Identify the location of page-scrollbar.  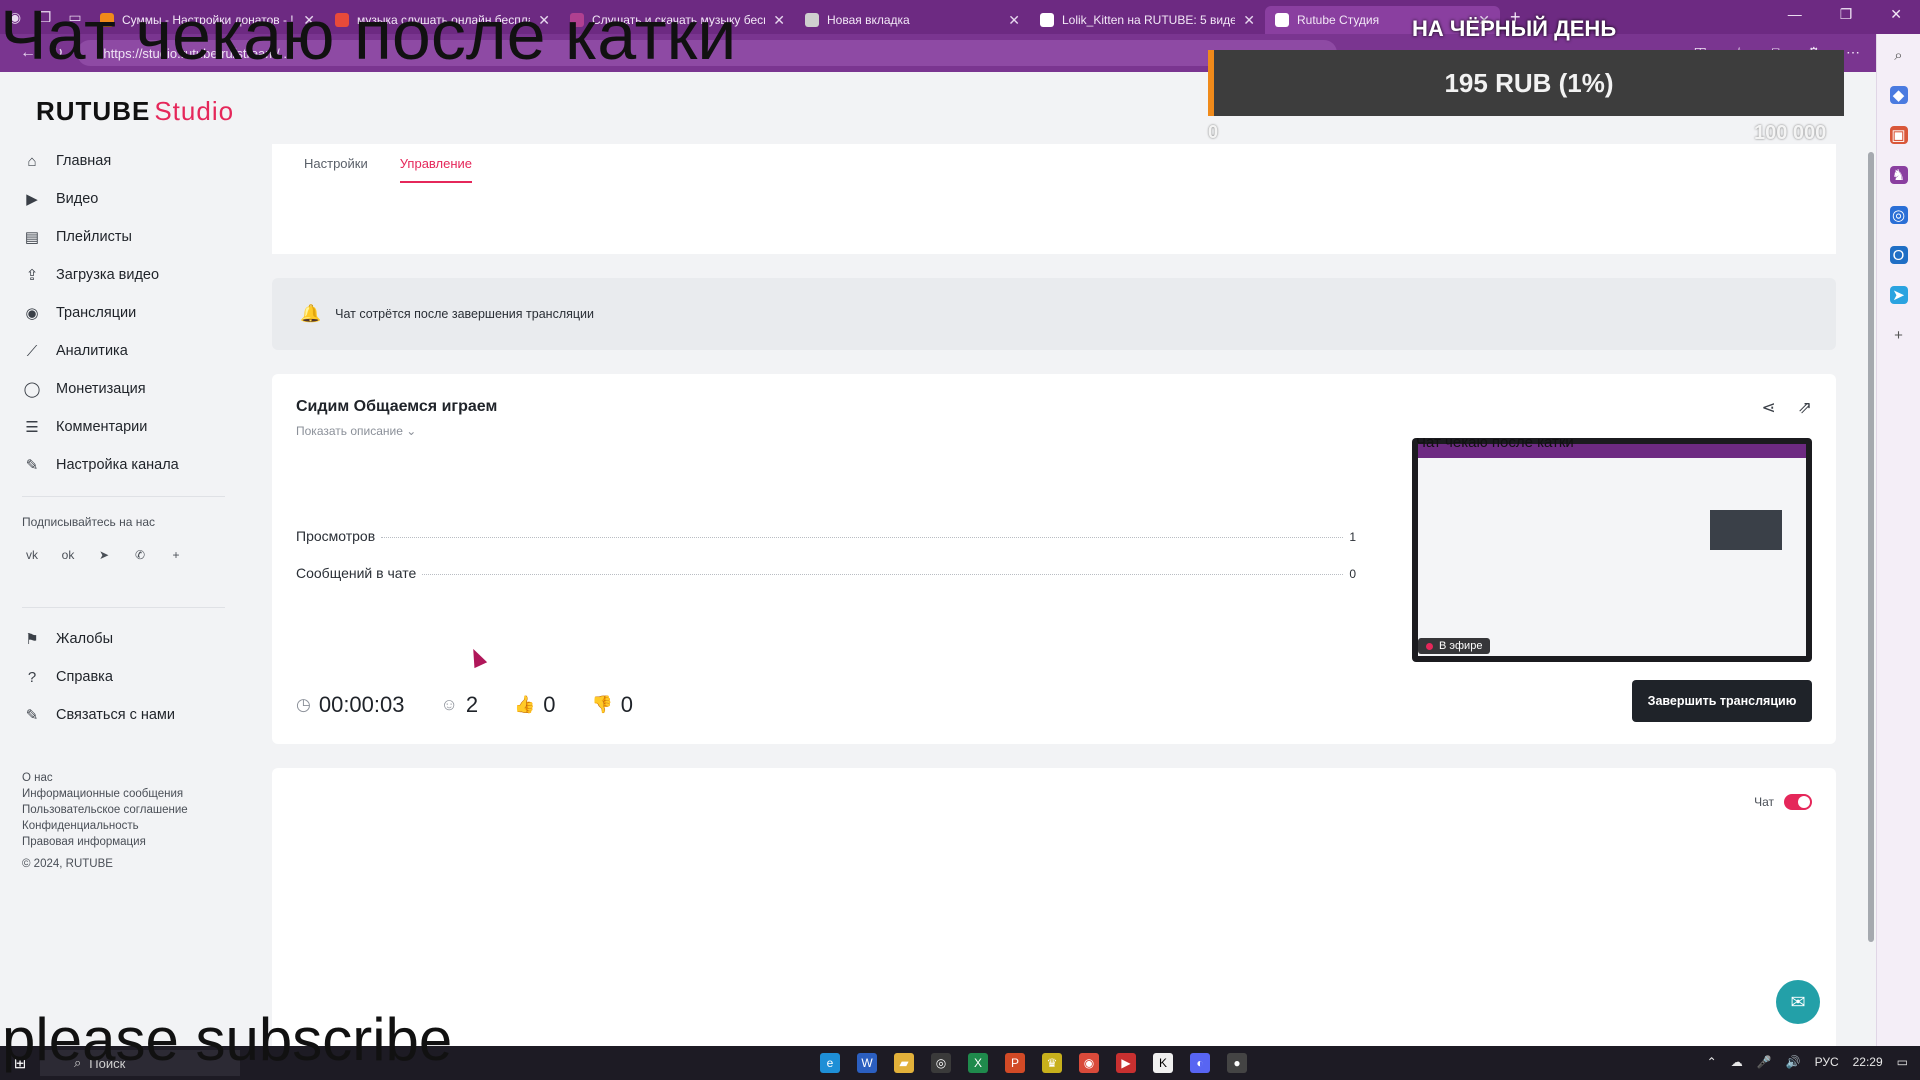
(1871, 547).